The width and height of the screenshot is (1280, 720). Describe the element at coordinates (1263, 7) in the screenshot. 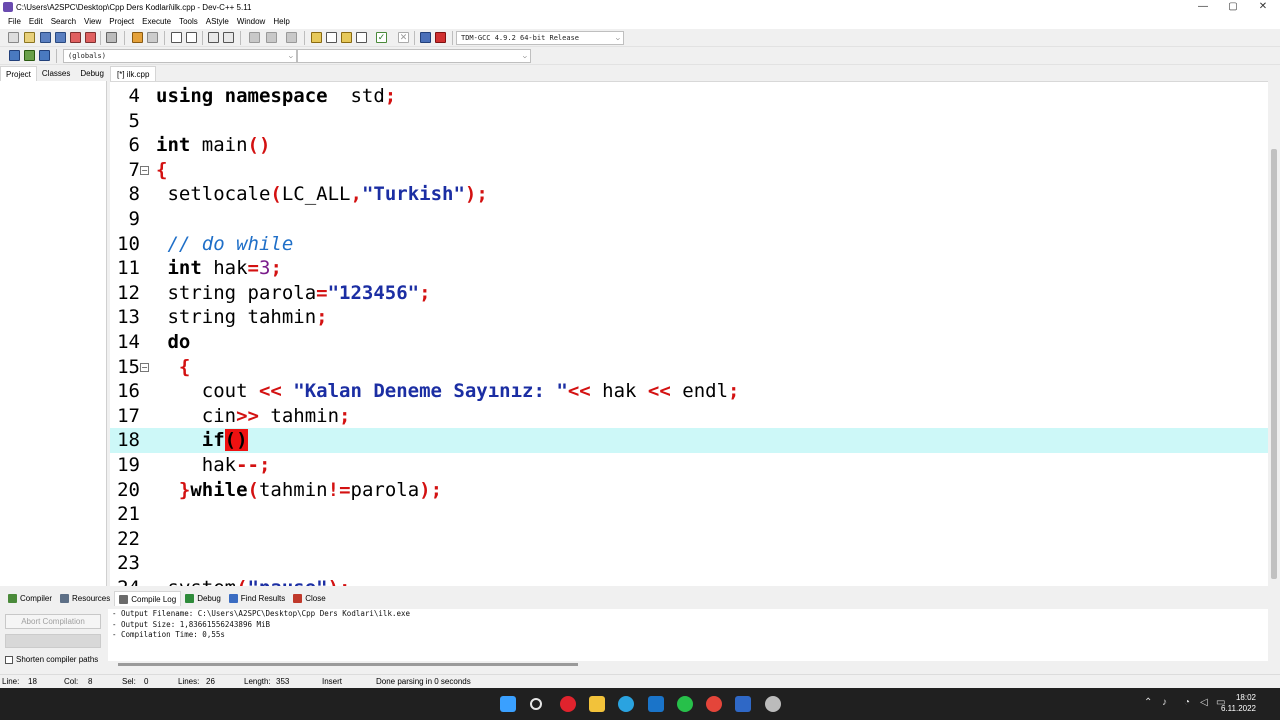

I see `close-window-button: ✕` at that location.